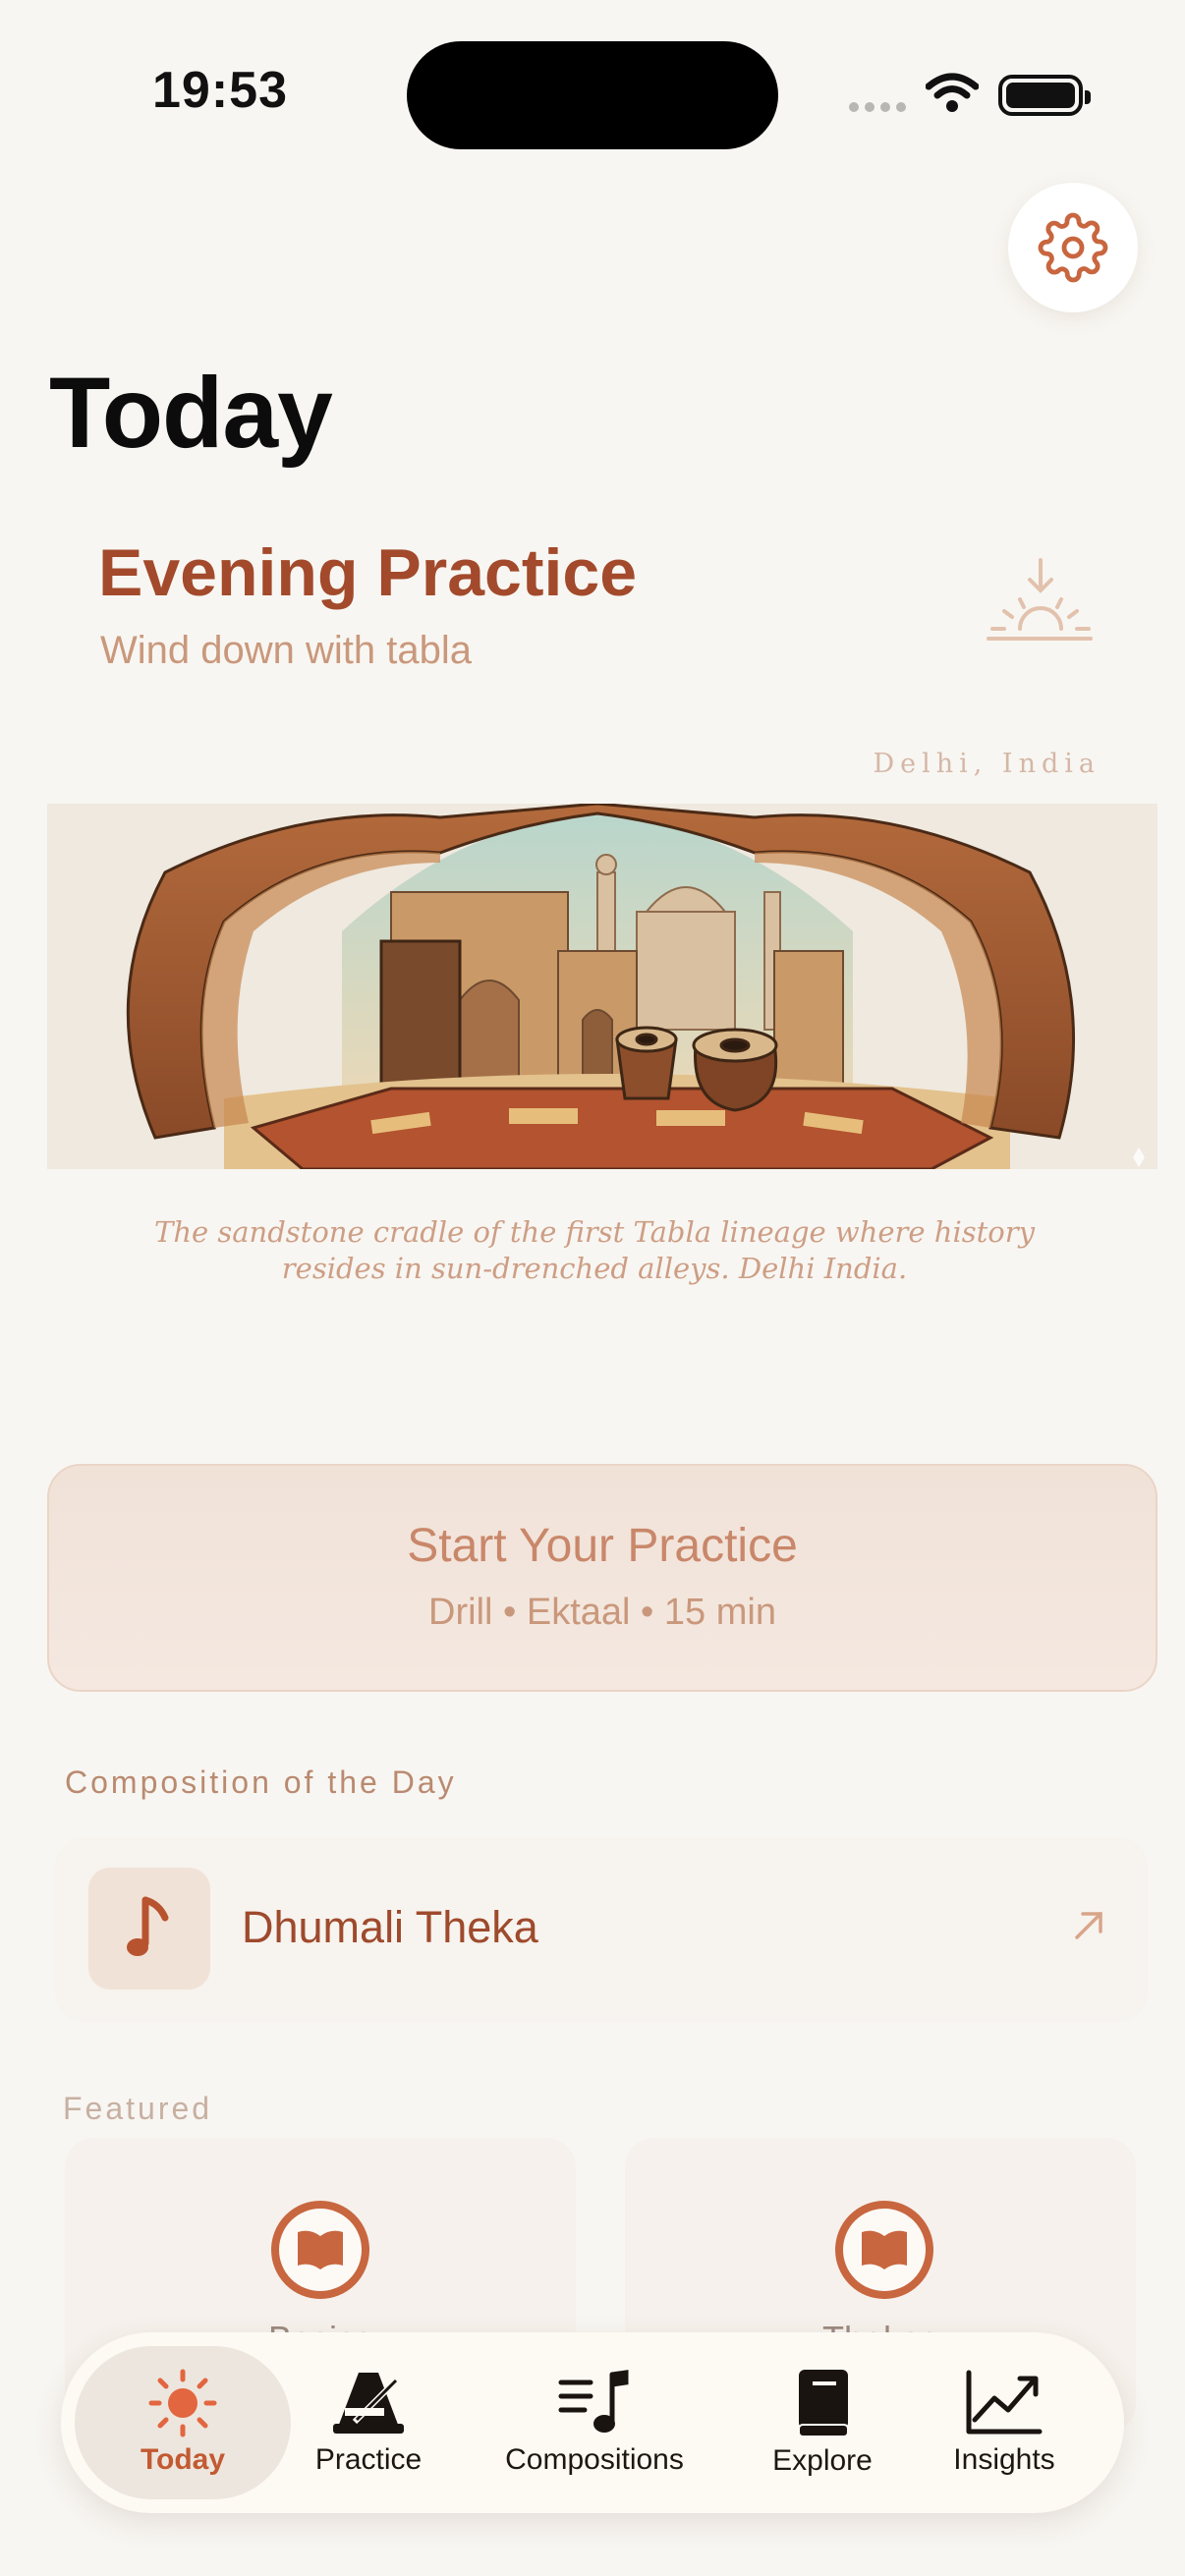 The height and width of the screenshot is (2576, 1185). I want to click on hero-illustration, so click(602, 986).